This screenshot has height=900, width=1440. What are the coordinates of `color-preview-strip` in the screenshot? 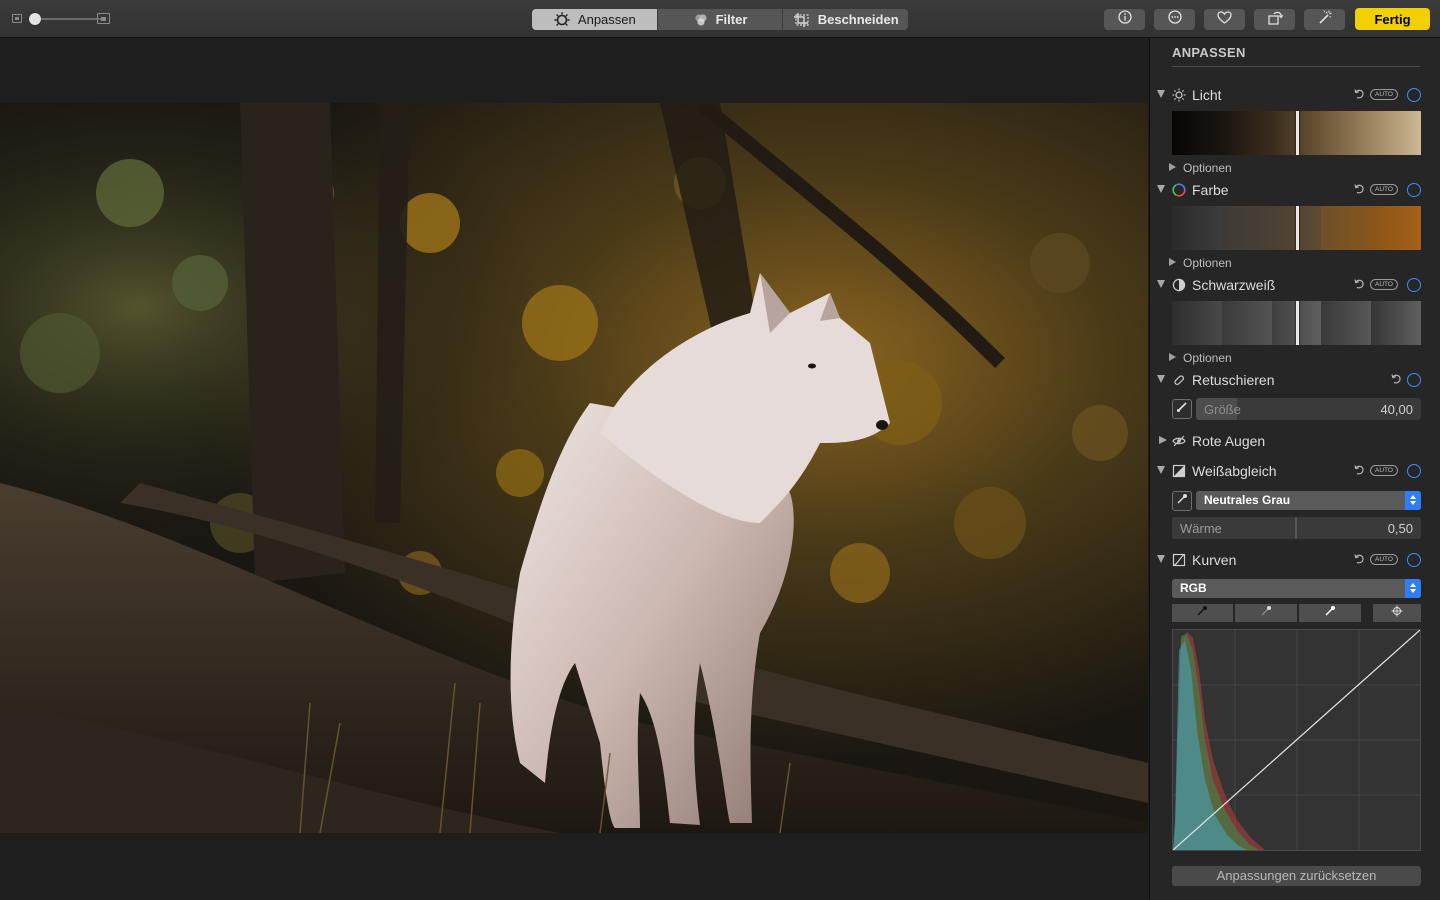 It's located at (1296, 228).